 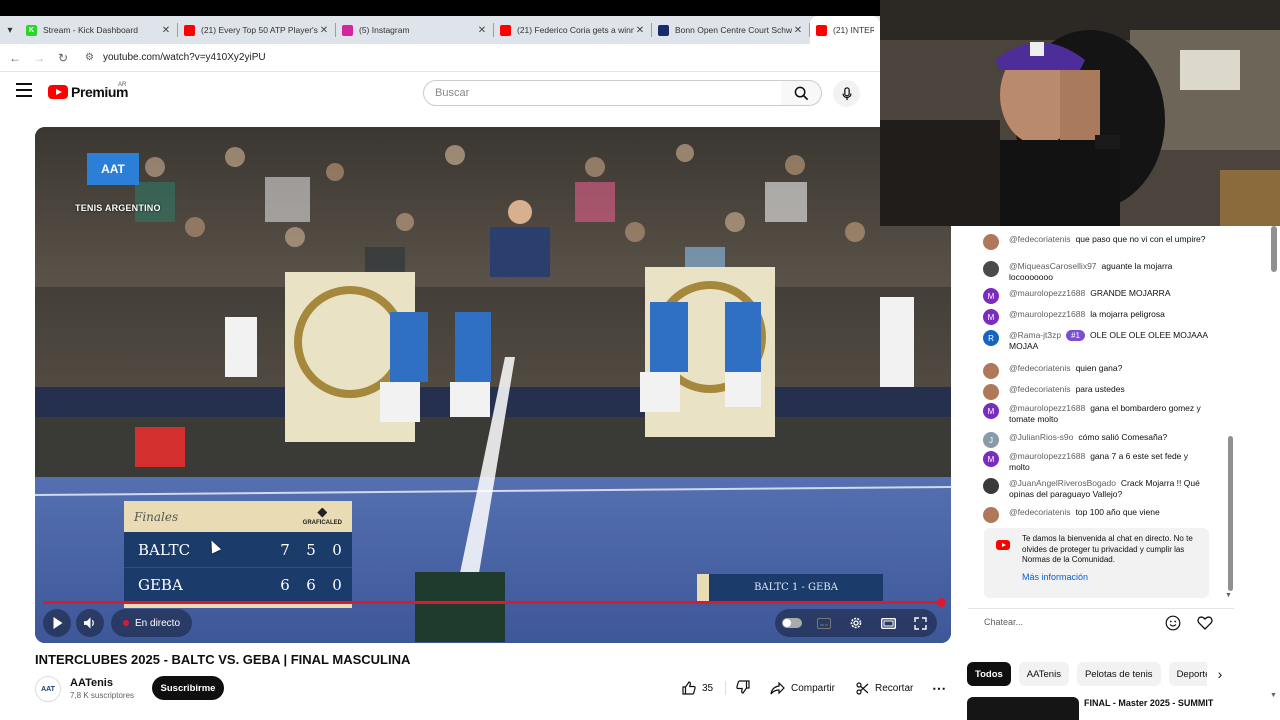 I want to click on sponsor-logo: Finales, so click(x=156, y=516).